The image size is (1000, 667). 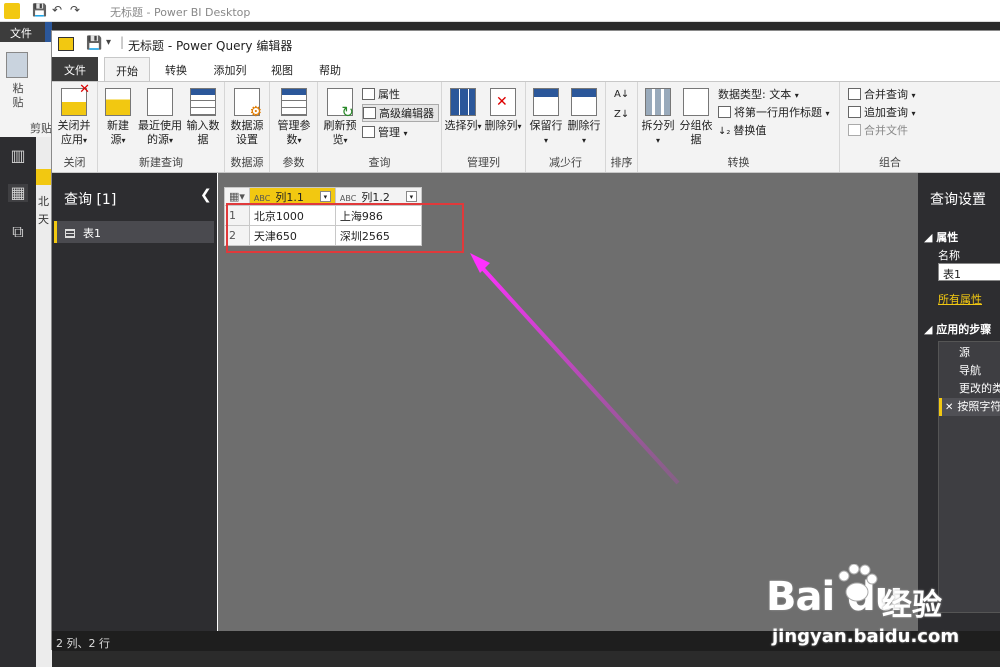 I want to click on refresh-preview-button: 刷新预览▾, so click(x=340, y=118).